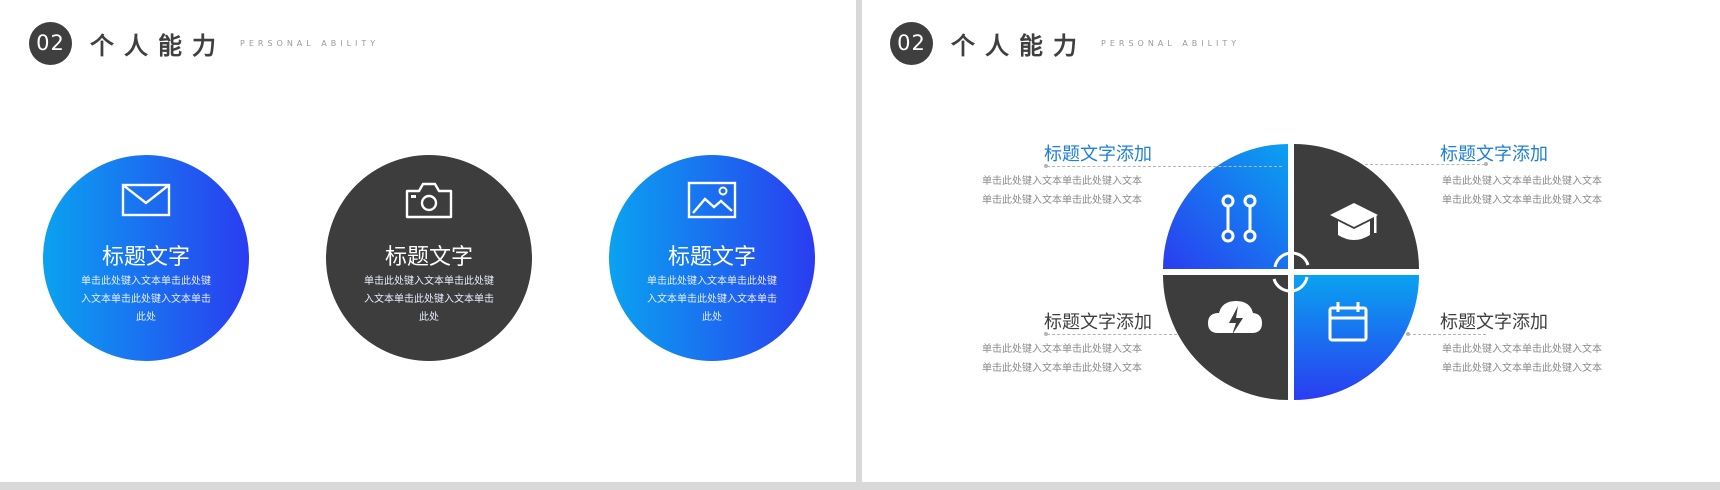  What do you see at coordinates (1522, 349) in the screenshot?
I see `item-4-text-1: 单击此处键入文本单击此处键入文本` at bounding box center [1522, 349].